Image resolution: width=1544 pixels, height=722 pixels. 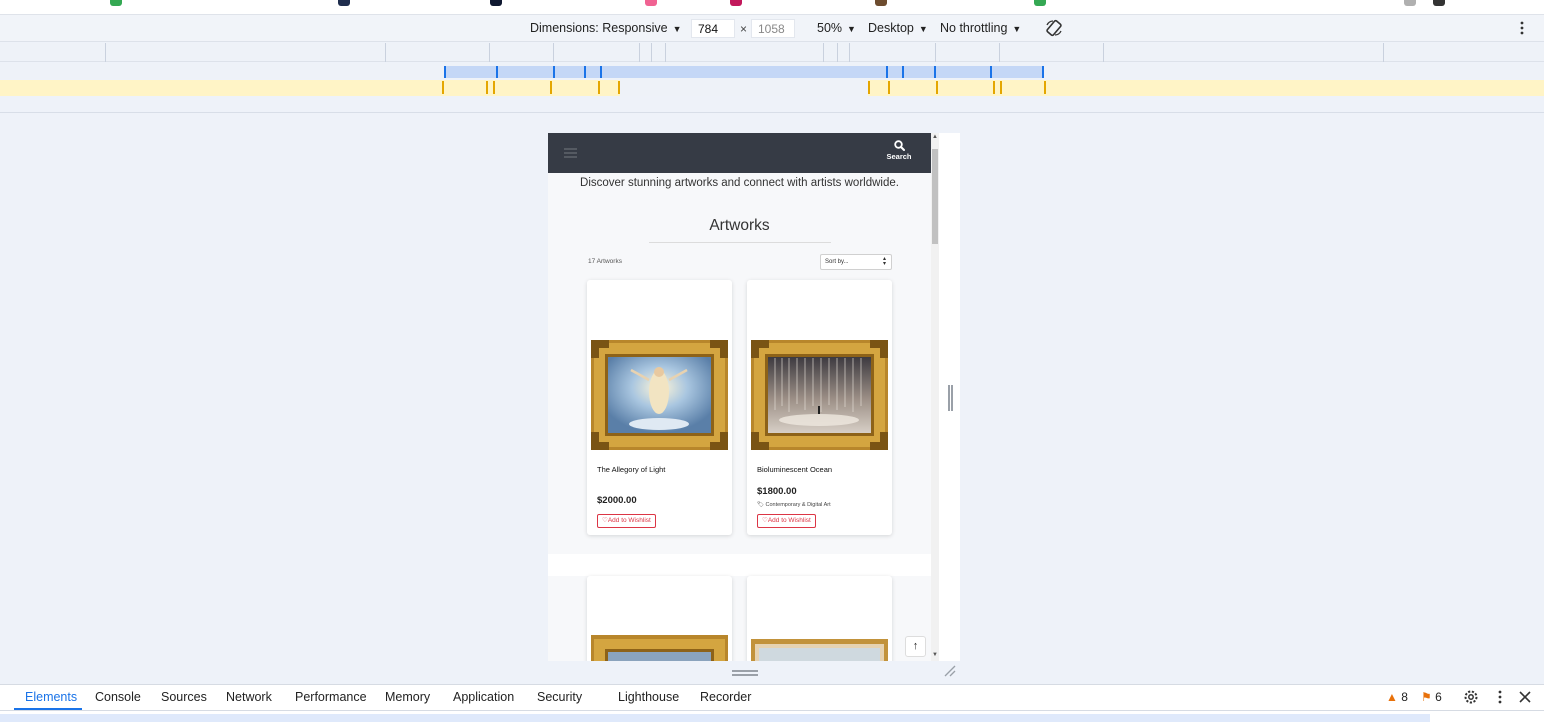 I want to click on throttling-dropdown: No throttling ▼, so click(x=980, y=28).